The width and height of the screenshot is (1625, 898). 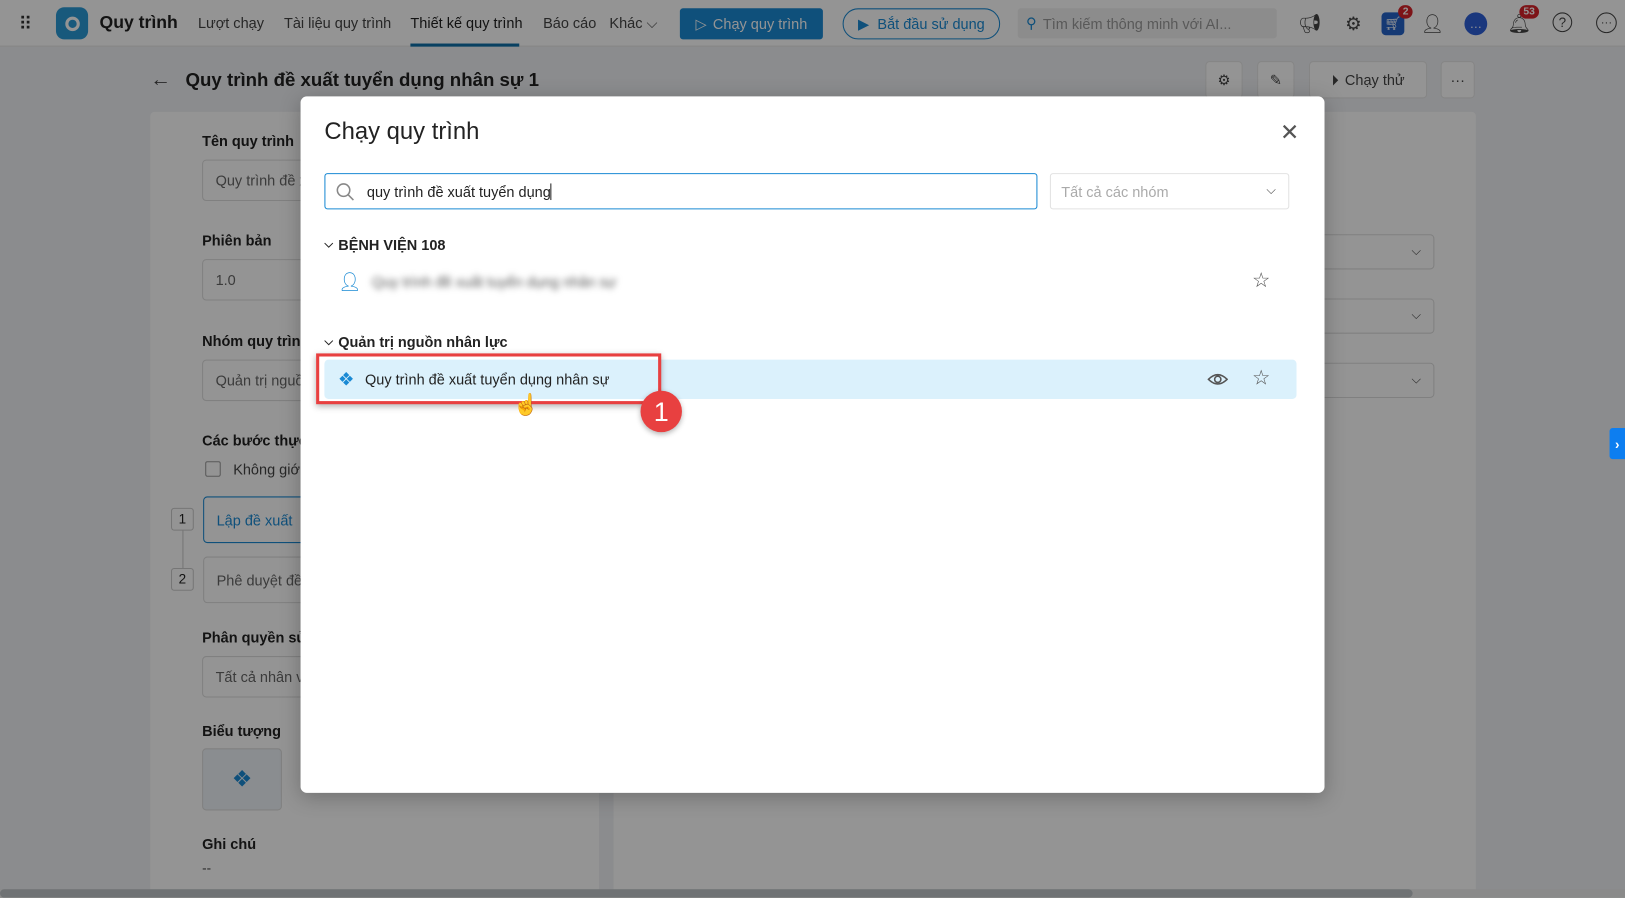 I want to click on group-header: ⌵ Quản trị nguồn nhân lực, so click(x=415, y=342).